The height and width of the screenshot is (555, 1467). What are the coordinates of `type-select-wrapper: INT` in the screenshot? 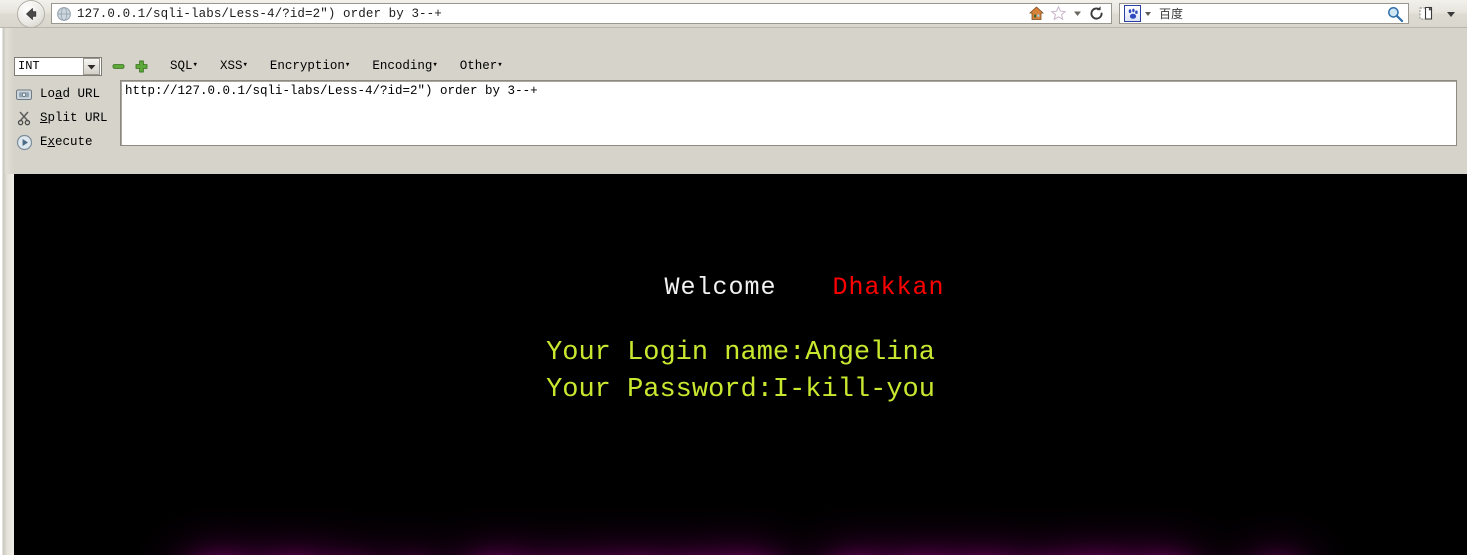 It's located at (58, 66).